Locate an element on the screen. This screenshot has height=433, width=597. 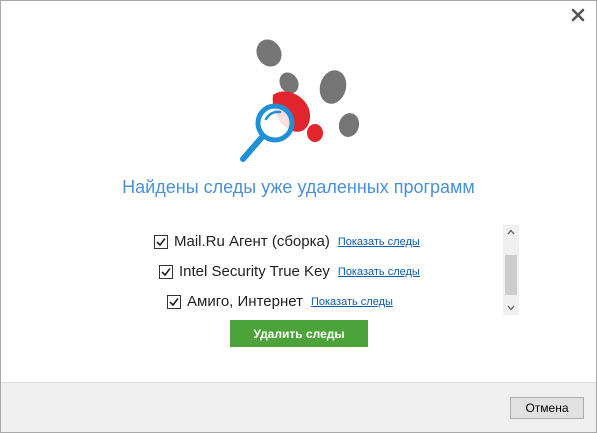
list-item: Mail.Ru Агент (сборка) Показать следы is located at coordinates (287, 241).